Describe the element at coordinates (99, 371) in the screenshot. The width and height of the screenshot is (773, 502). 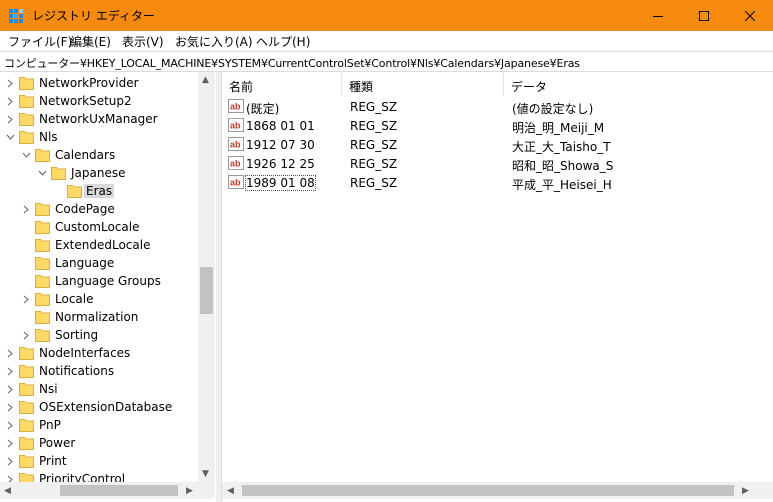
I see `tree-item-notifications: Notifications` at that location.